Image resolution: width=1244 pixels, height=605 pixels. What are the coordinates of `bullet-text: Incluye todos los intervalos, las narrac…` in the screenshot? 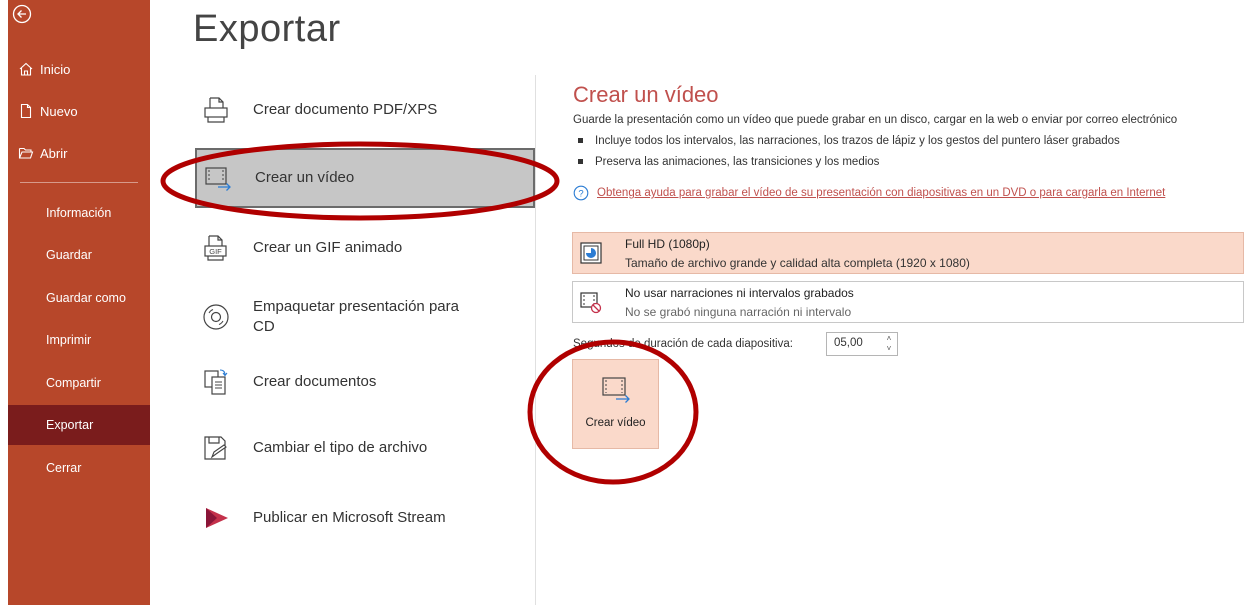 It's located at (857, 141).